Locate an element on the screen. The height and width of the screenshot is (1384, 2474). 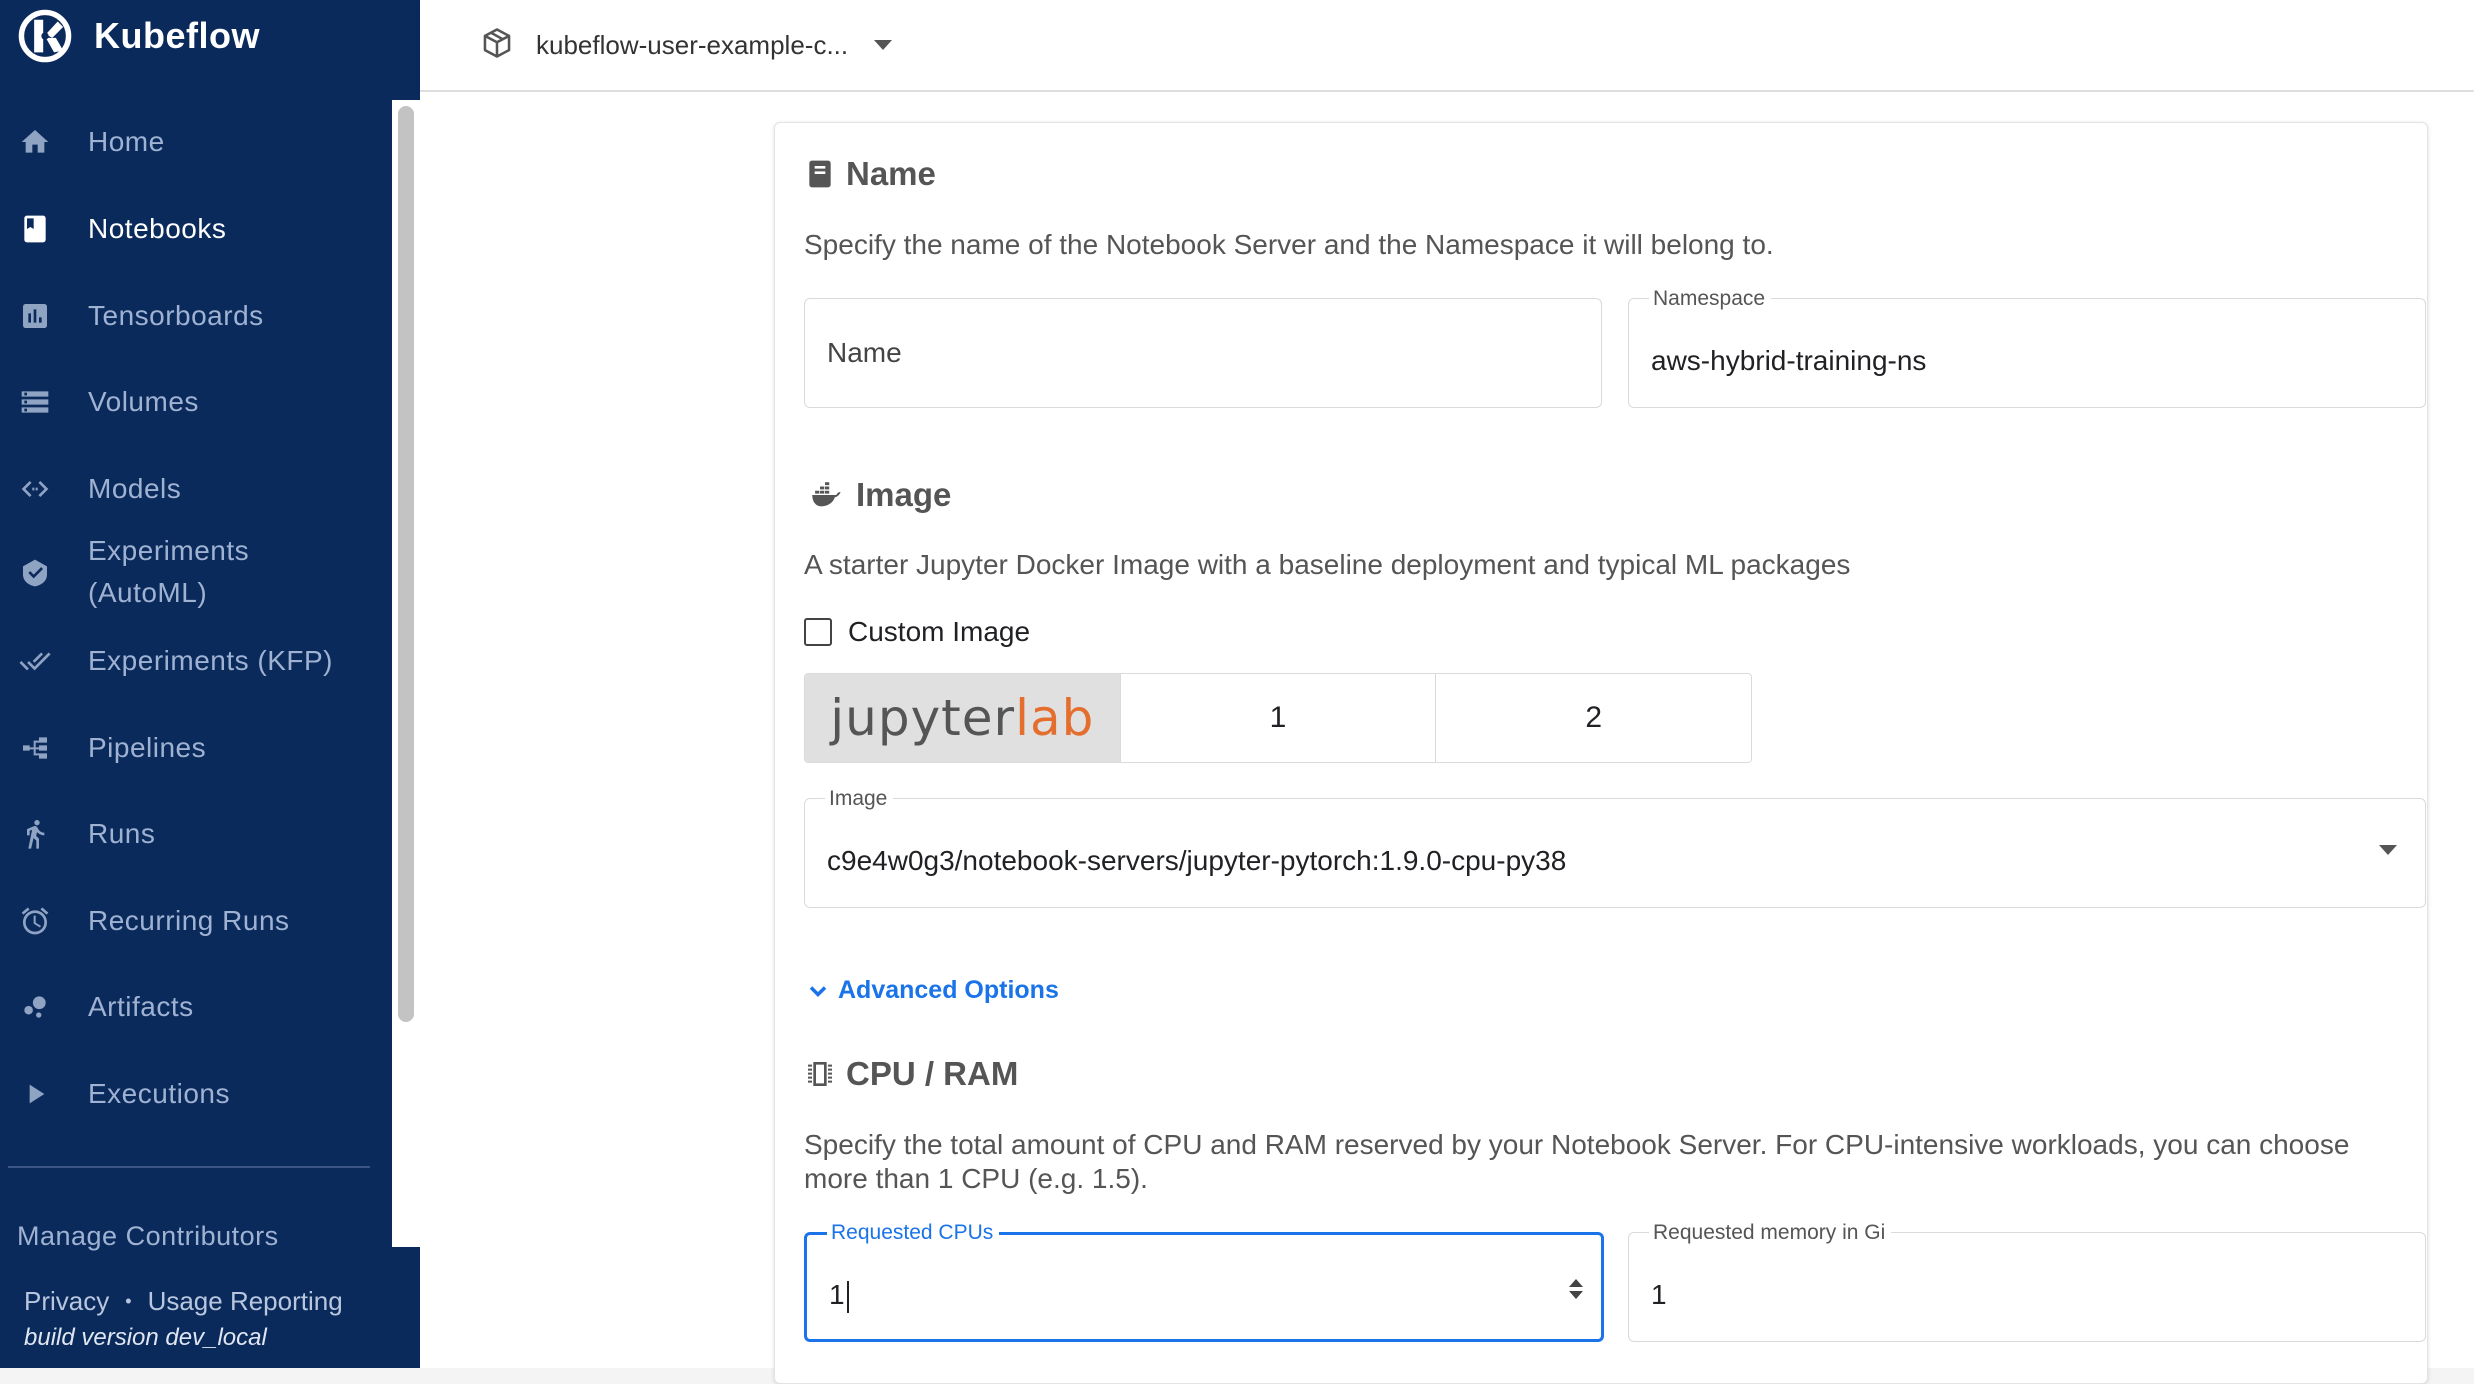
sidebar-item-label: Pipelines is located at coordinates (147, 747).